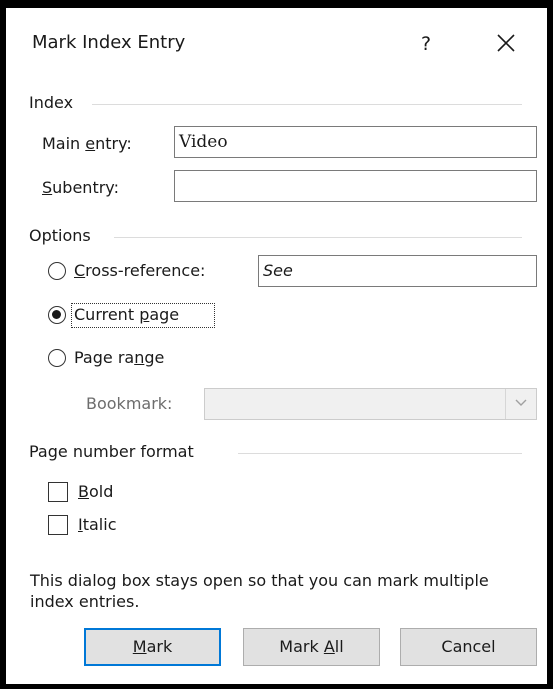 This screenshot has width=553, height=689. Describe the element at coordinates (60, 235) in the screenshot. I see `options-group-title: Options` at that location.